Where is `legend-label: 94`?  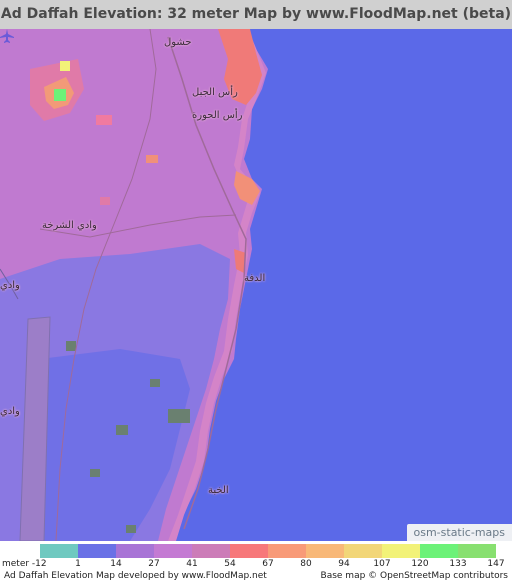 legend-label: 94 is located at coordinates (344, 564).